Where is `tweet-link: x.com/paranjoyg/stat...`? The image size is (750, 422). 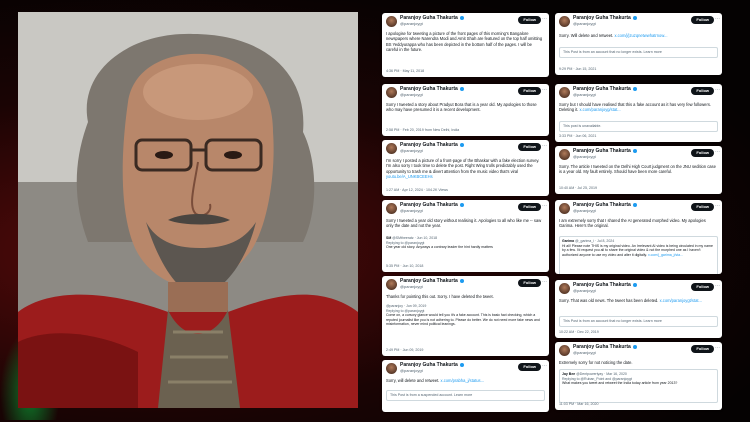
tweet-link: x.com/paranjoyg/stat... is located at coordinates (599, 109).